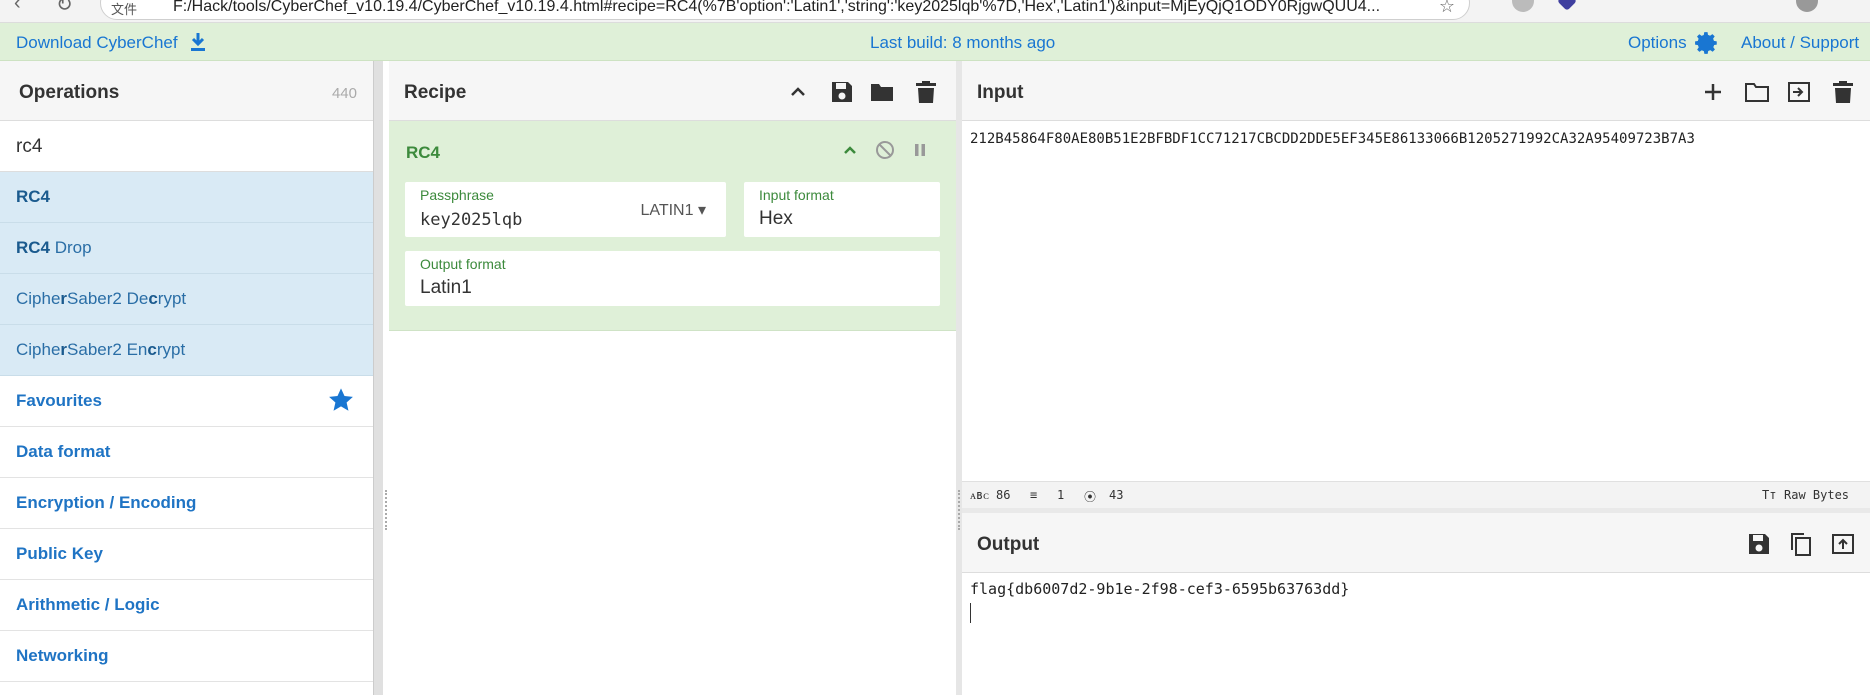  Describe the element at coordinates (186, 91) in the screenshot. I see `operations-header: Operations 440` at that location.